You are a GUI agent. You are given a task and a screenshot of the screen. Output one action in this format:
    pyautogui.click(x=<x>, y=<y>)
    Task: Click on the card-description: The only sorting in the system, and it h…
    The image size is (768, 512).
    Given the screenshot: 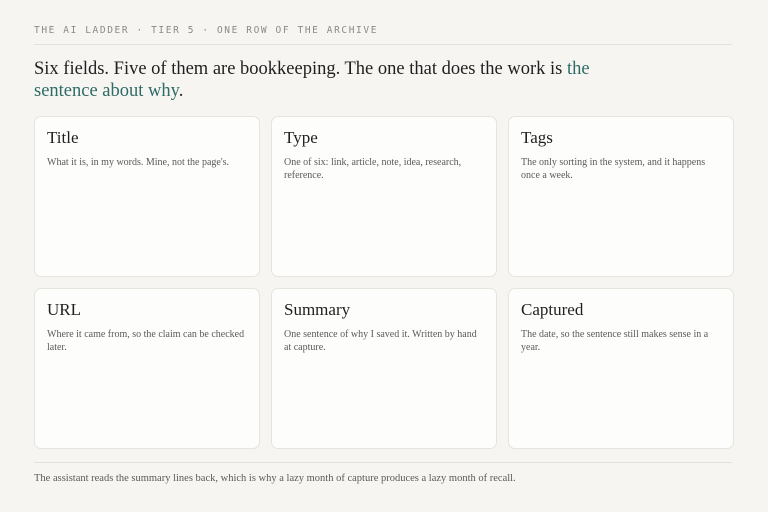 What is the action you would take?
    pyautogui.click(x=613, y=169)
    